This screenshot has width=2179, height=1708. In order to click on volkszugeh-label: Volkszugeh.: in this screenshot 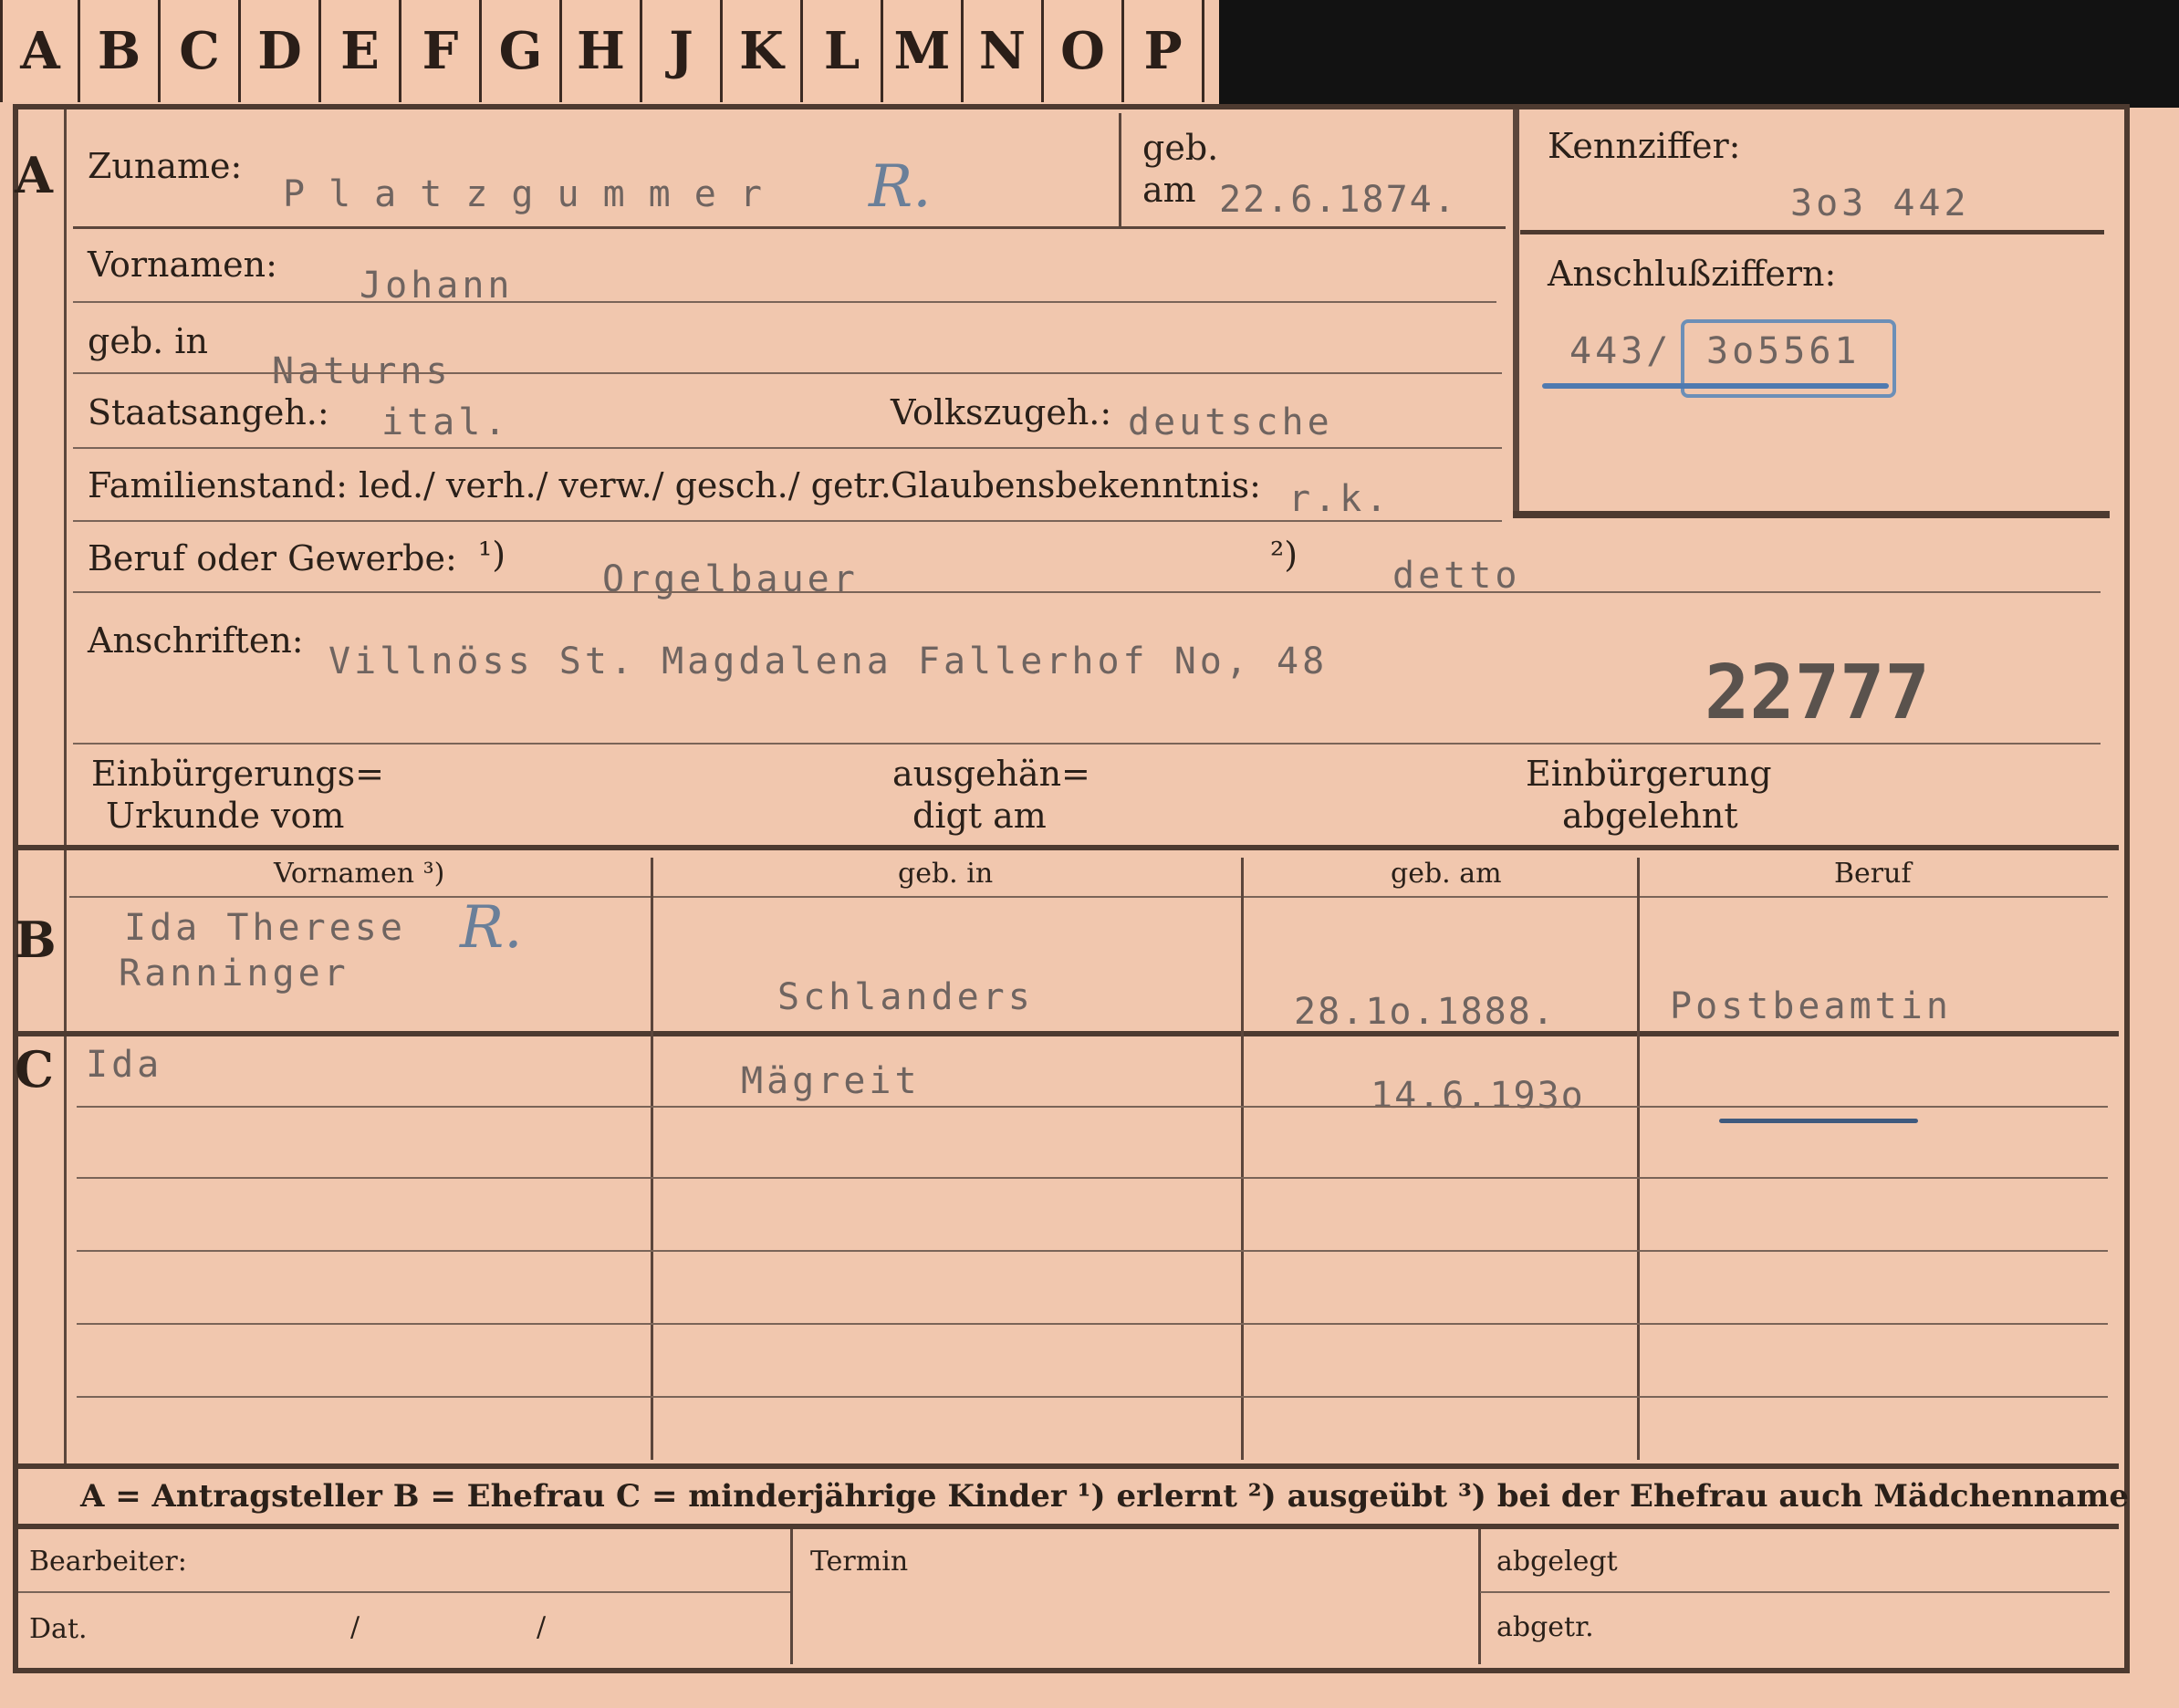, I will do `click(1001, 412)`.